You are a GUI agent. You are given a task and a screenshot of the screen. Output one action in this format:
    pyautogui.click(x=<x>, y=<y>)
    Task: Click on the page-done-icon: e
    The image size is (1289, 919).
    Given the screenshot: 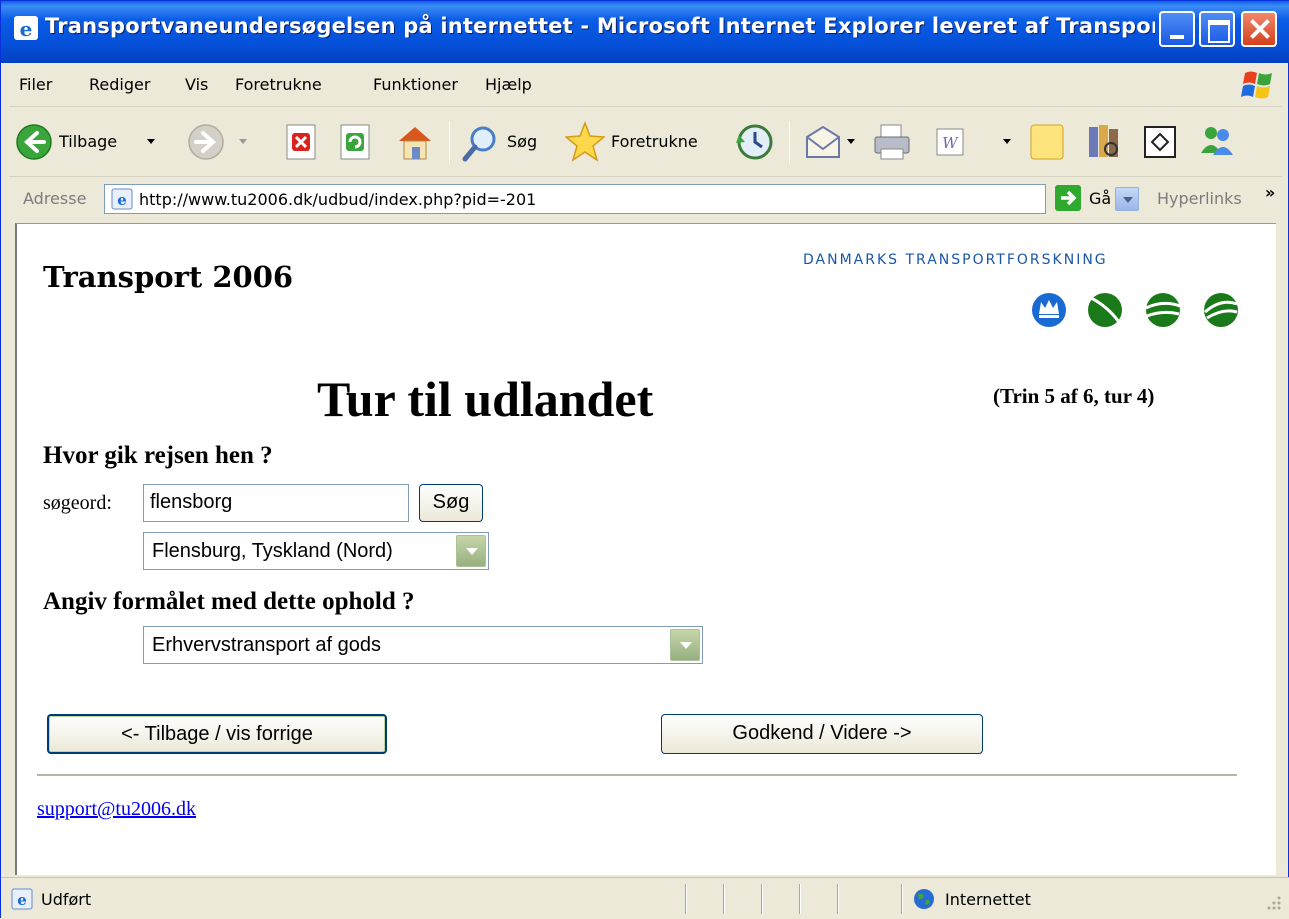 What is the action you would take?
    pyautogui.click(x=22, y=899)
    